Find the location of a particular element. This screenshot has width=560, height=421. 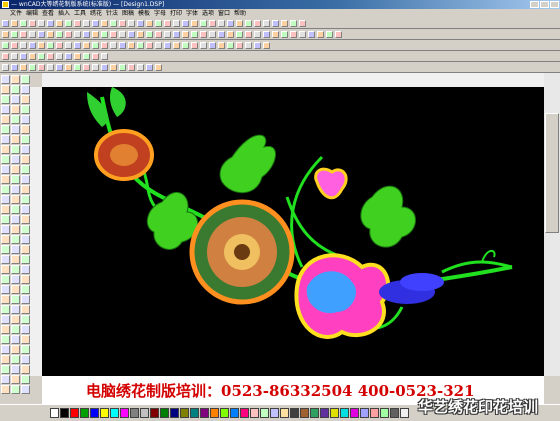

close-icon is located at coordinates (554, 4).